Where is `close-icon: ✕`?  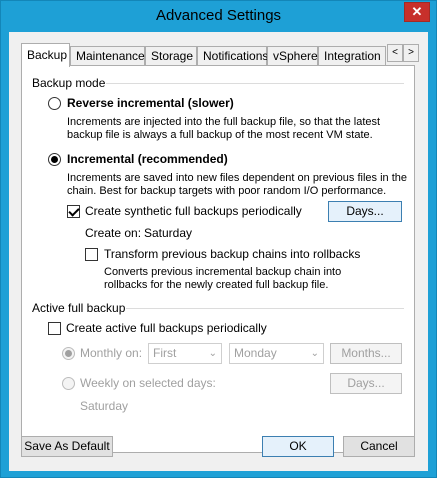 close-icon: ✕ is located at coordinates (417, 11).